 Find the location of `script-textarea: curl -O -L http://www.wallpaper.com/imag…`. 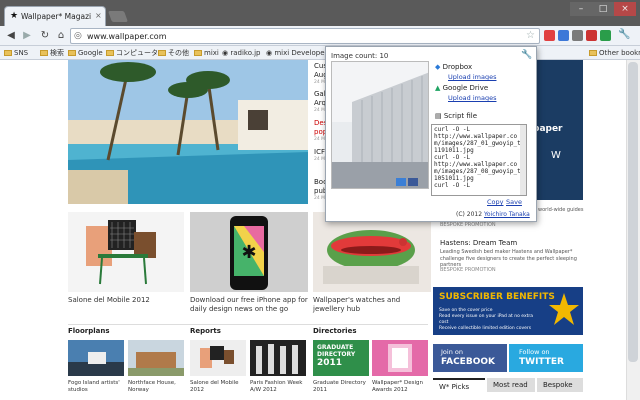

script-textarea: curl -O -L http://www.wallpaper.com/imag… is located at coordinates (479, 160).